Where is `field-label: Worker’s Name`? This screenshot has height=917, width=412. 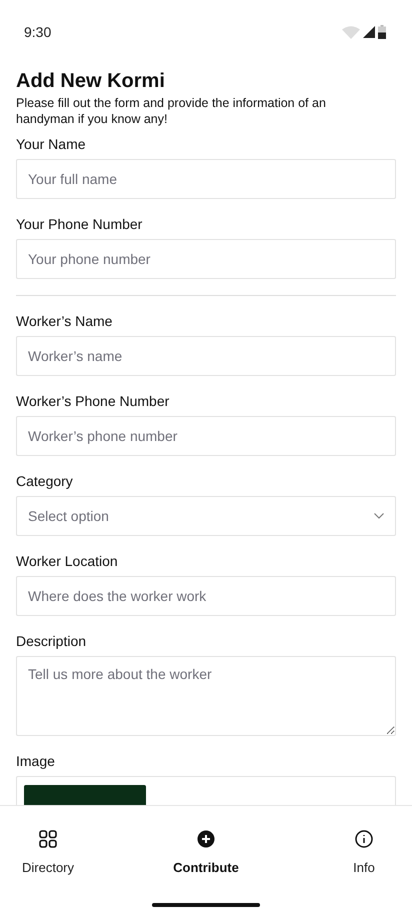
field-label: Worker’s Name is located at coordinates (65, 321).